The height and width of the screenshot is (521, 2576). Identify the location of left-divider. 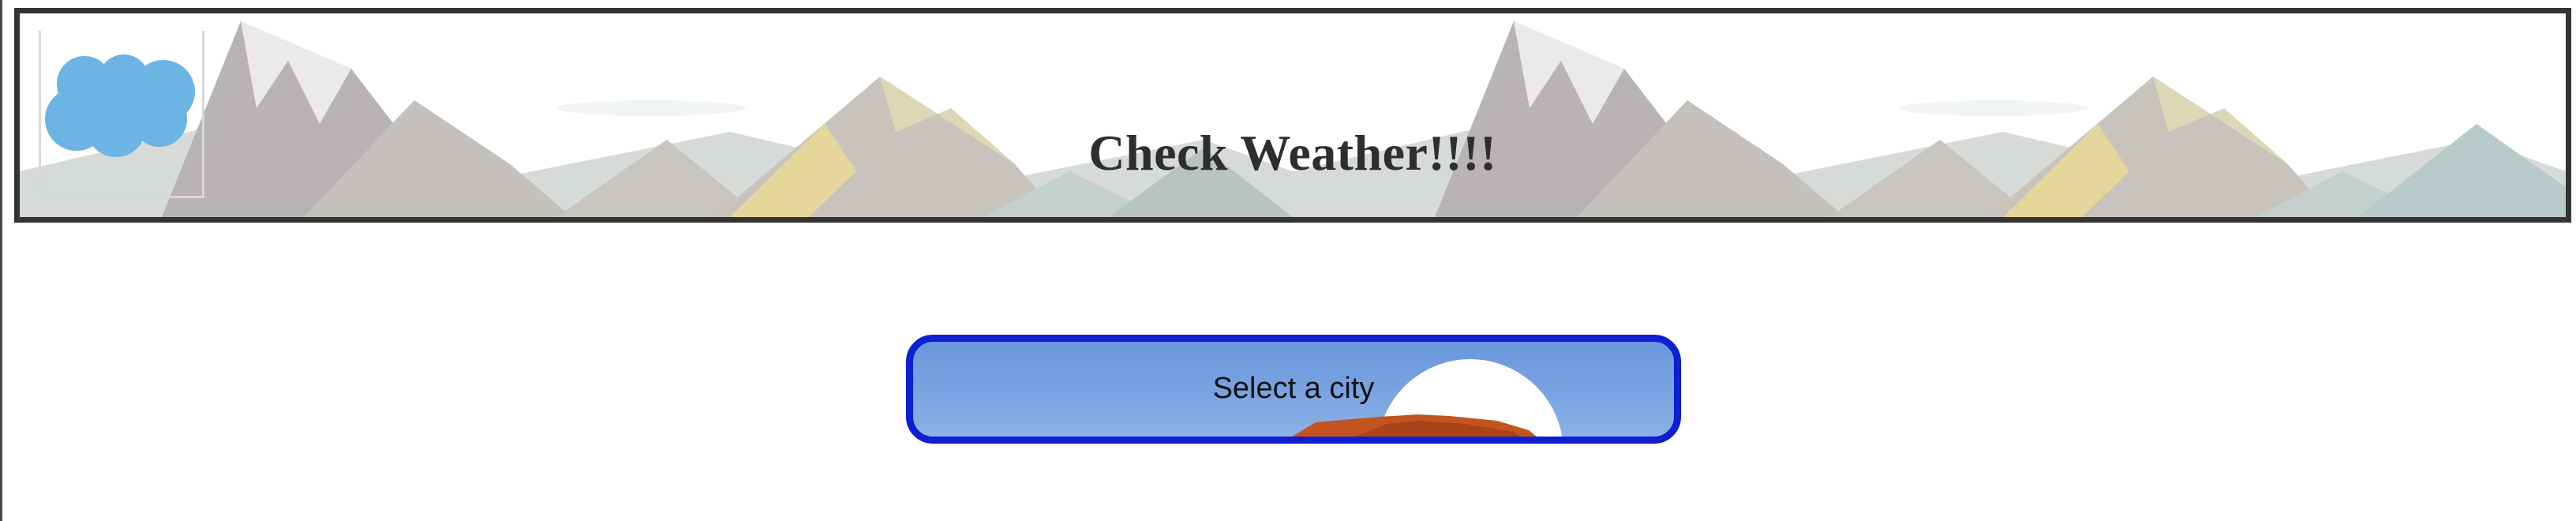
(1, 260).